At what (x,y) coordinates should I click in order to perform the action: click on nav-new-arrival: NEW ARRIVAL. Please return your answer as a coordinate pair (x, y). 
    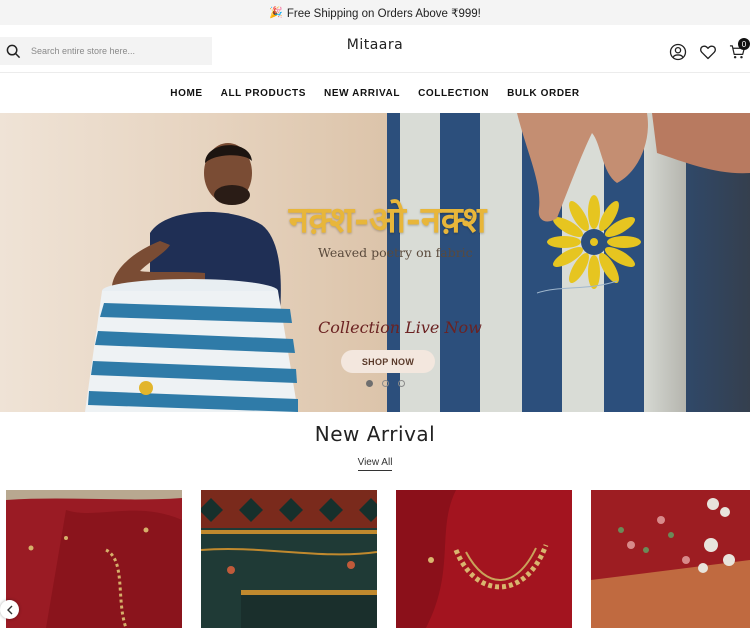
    Looking at the image, I should click on (362, 93).